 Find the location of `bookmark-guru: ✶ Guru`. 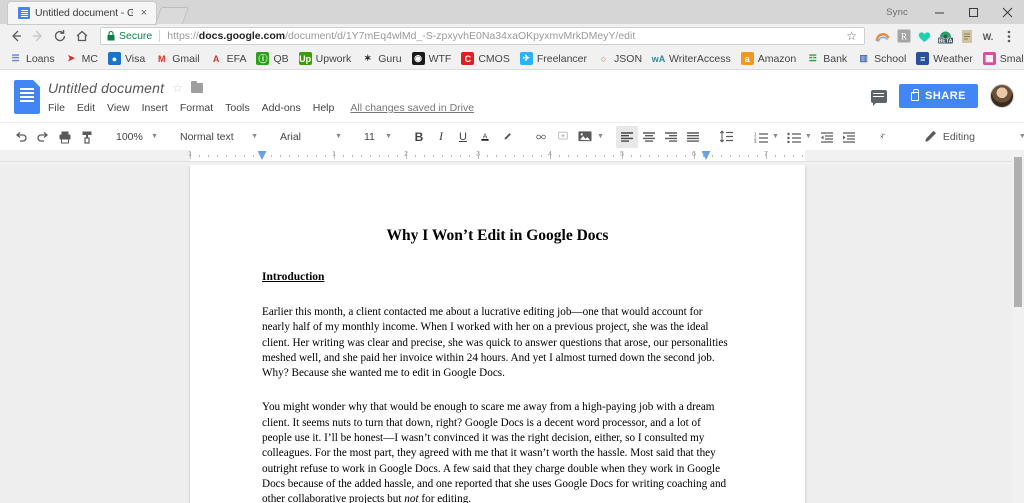

bookmark-guru: ✶ Guru is located at coordinates (381, 59).